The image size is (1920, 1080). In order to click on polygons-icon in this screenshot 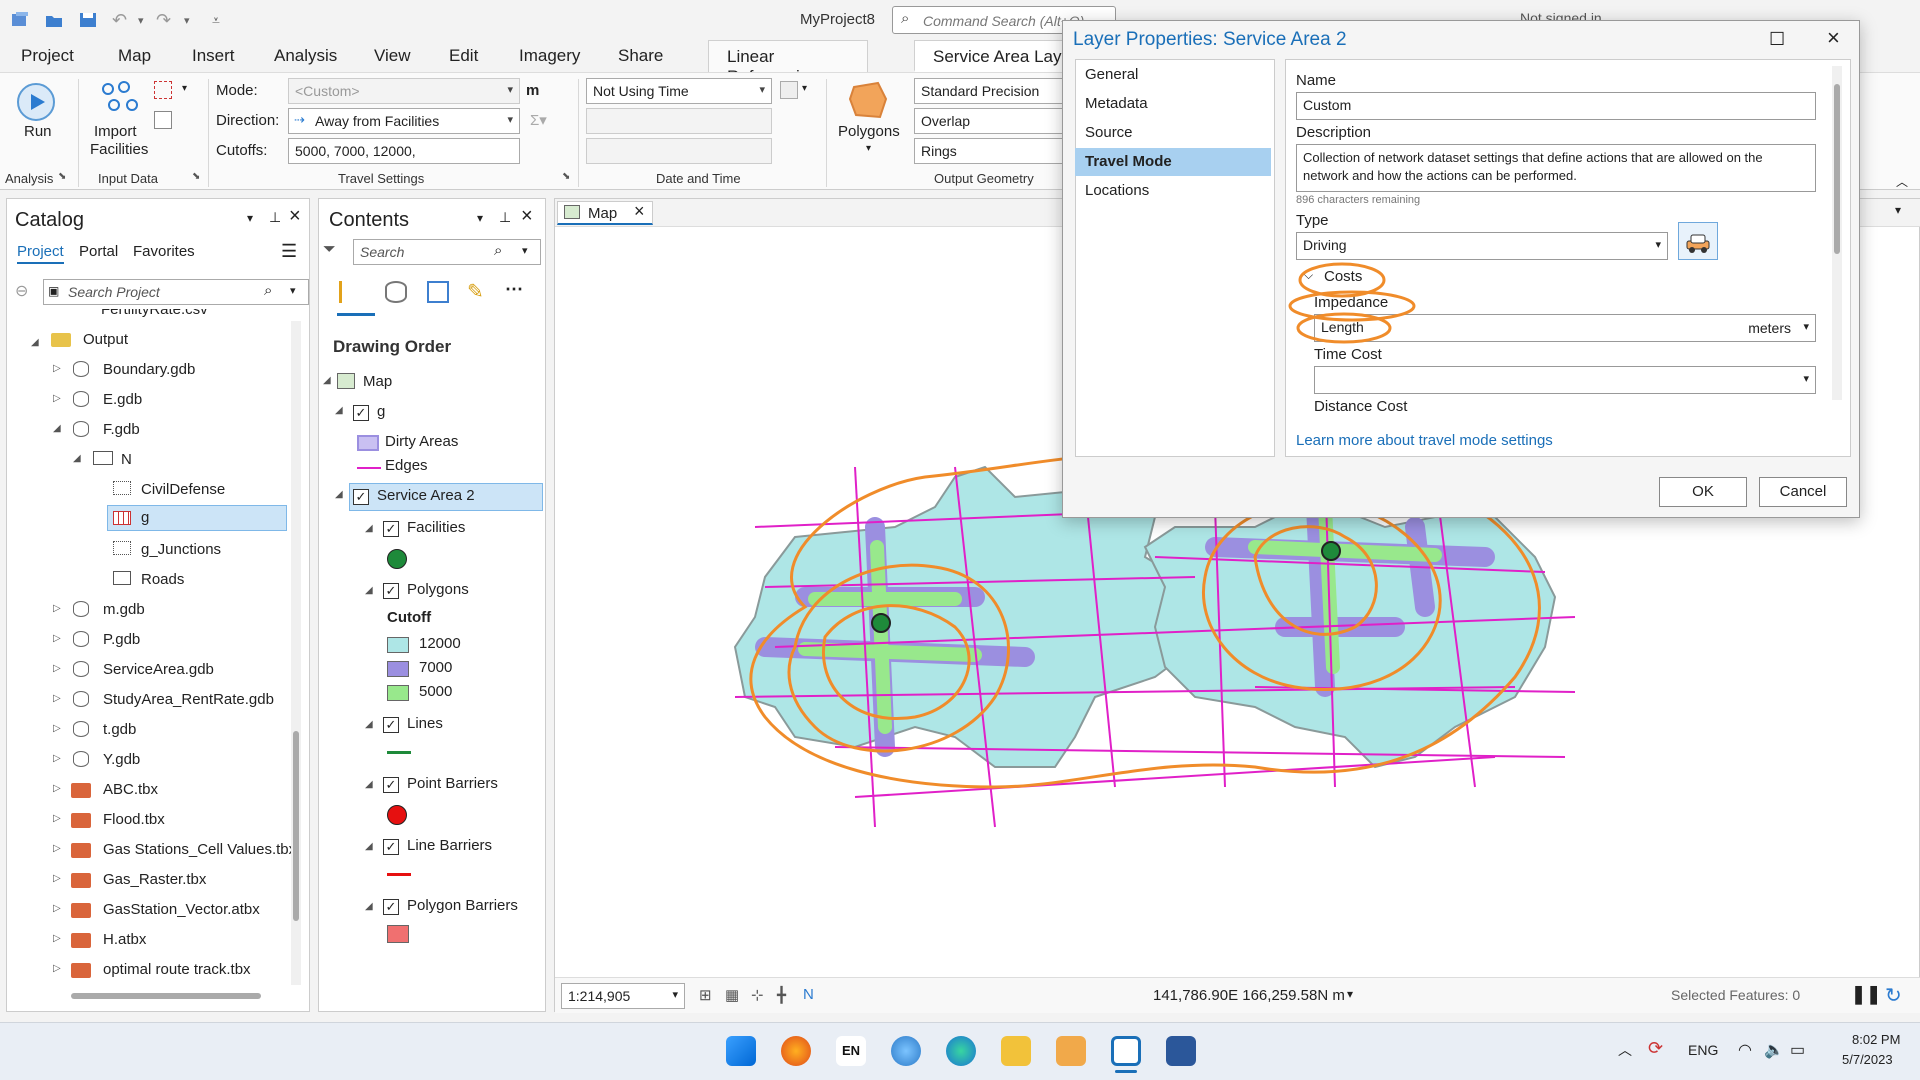, I will do `click(869, 100)`.